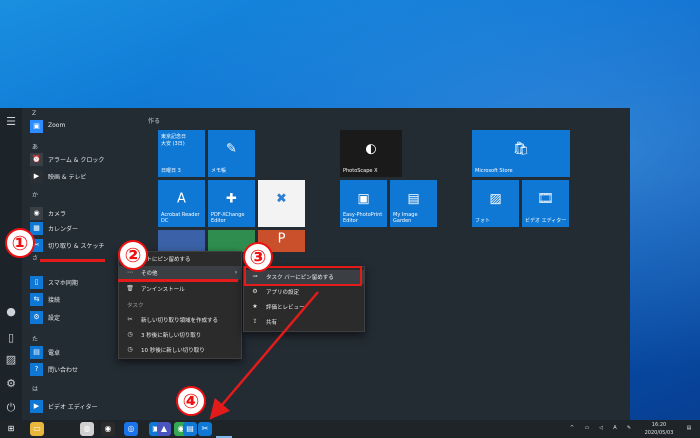 This screenshot has height=438, width=700. I want to click on volume-icon: ◁, so click(601, 428).